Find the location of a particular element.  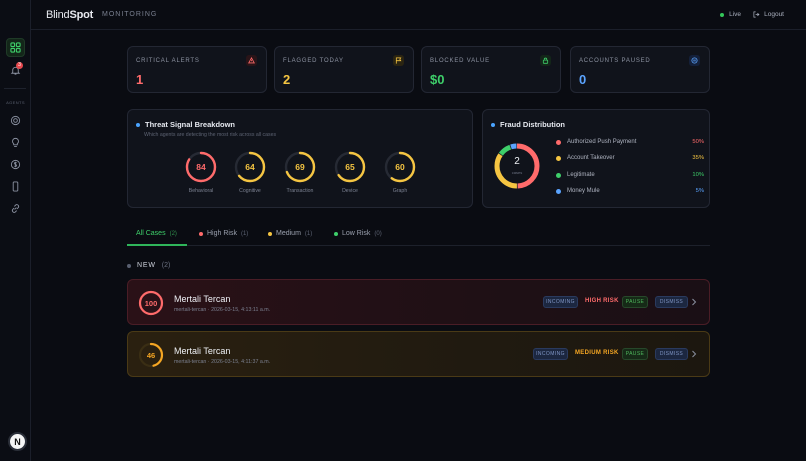

gauge-ring: 84 is located at coordinates (201, 167).